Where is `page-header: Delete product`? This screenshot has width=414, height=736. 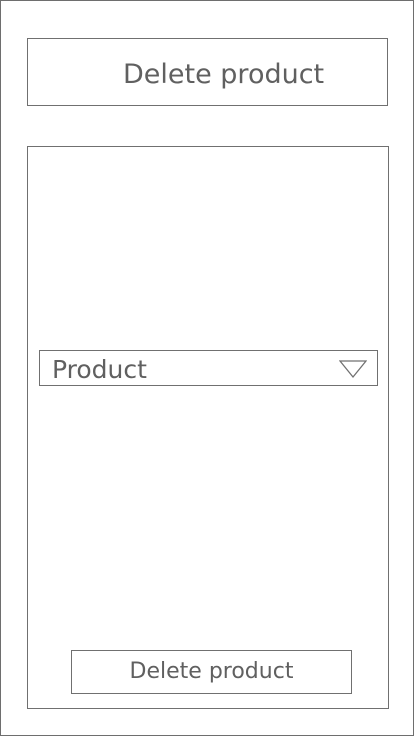 page-header: Delete product is located at coordinates (207, 72).